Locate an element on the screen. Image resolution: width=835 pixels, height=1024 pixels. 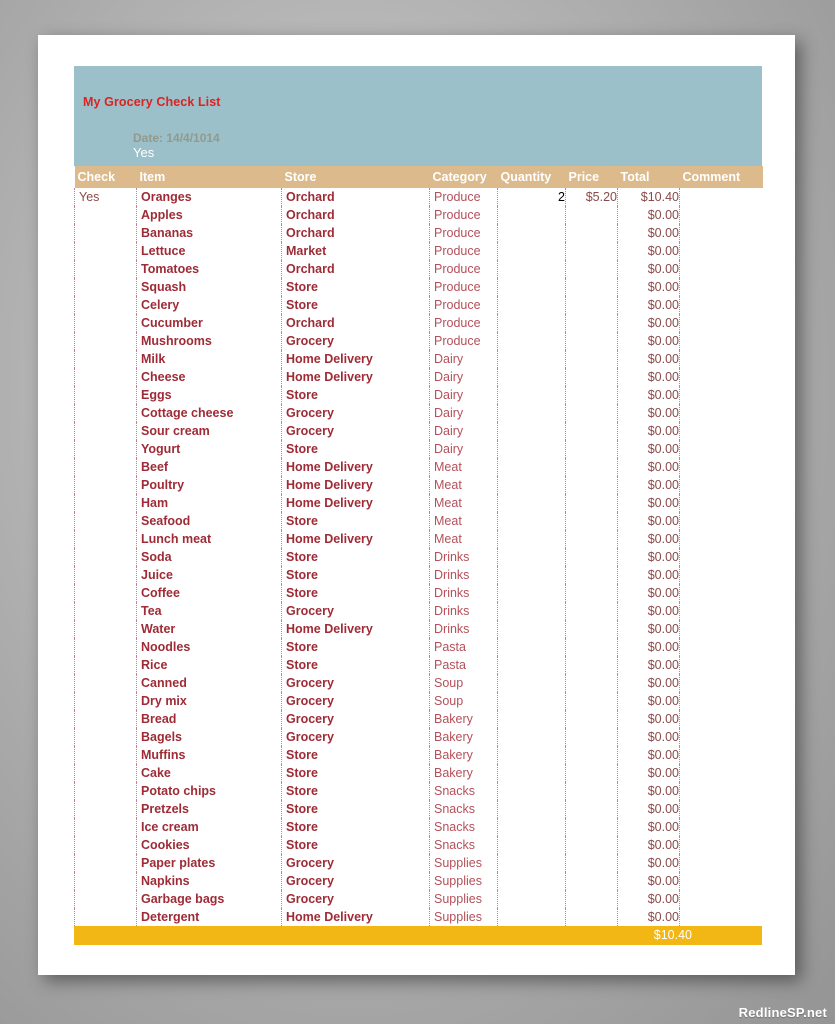
cell-store: Home Delivery is located at coordinates (355, 377).